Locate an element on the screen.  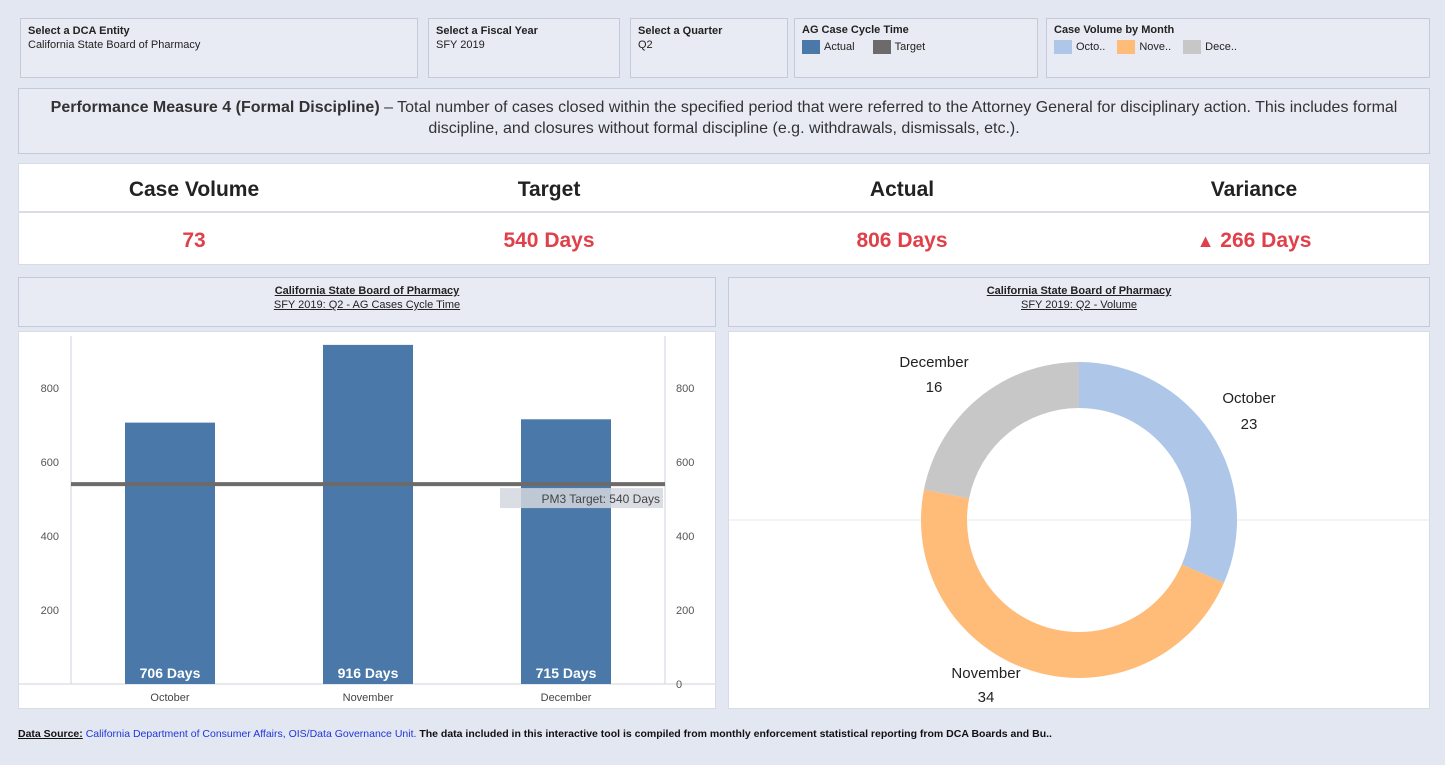
slice-label-value: 23 is located at coordinates (1249, 424).